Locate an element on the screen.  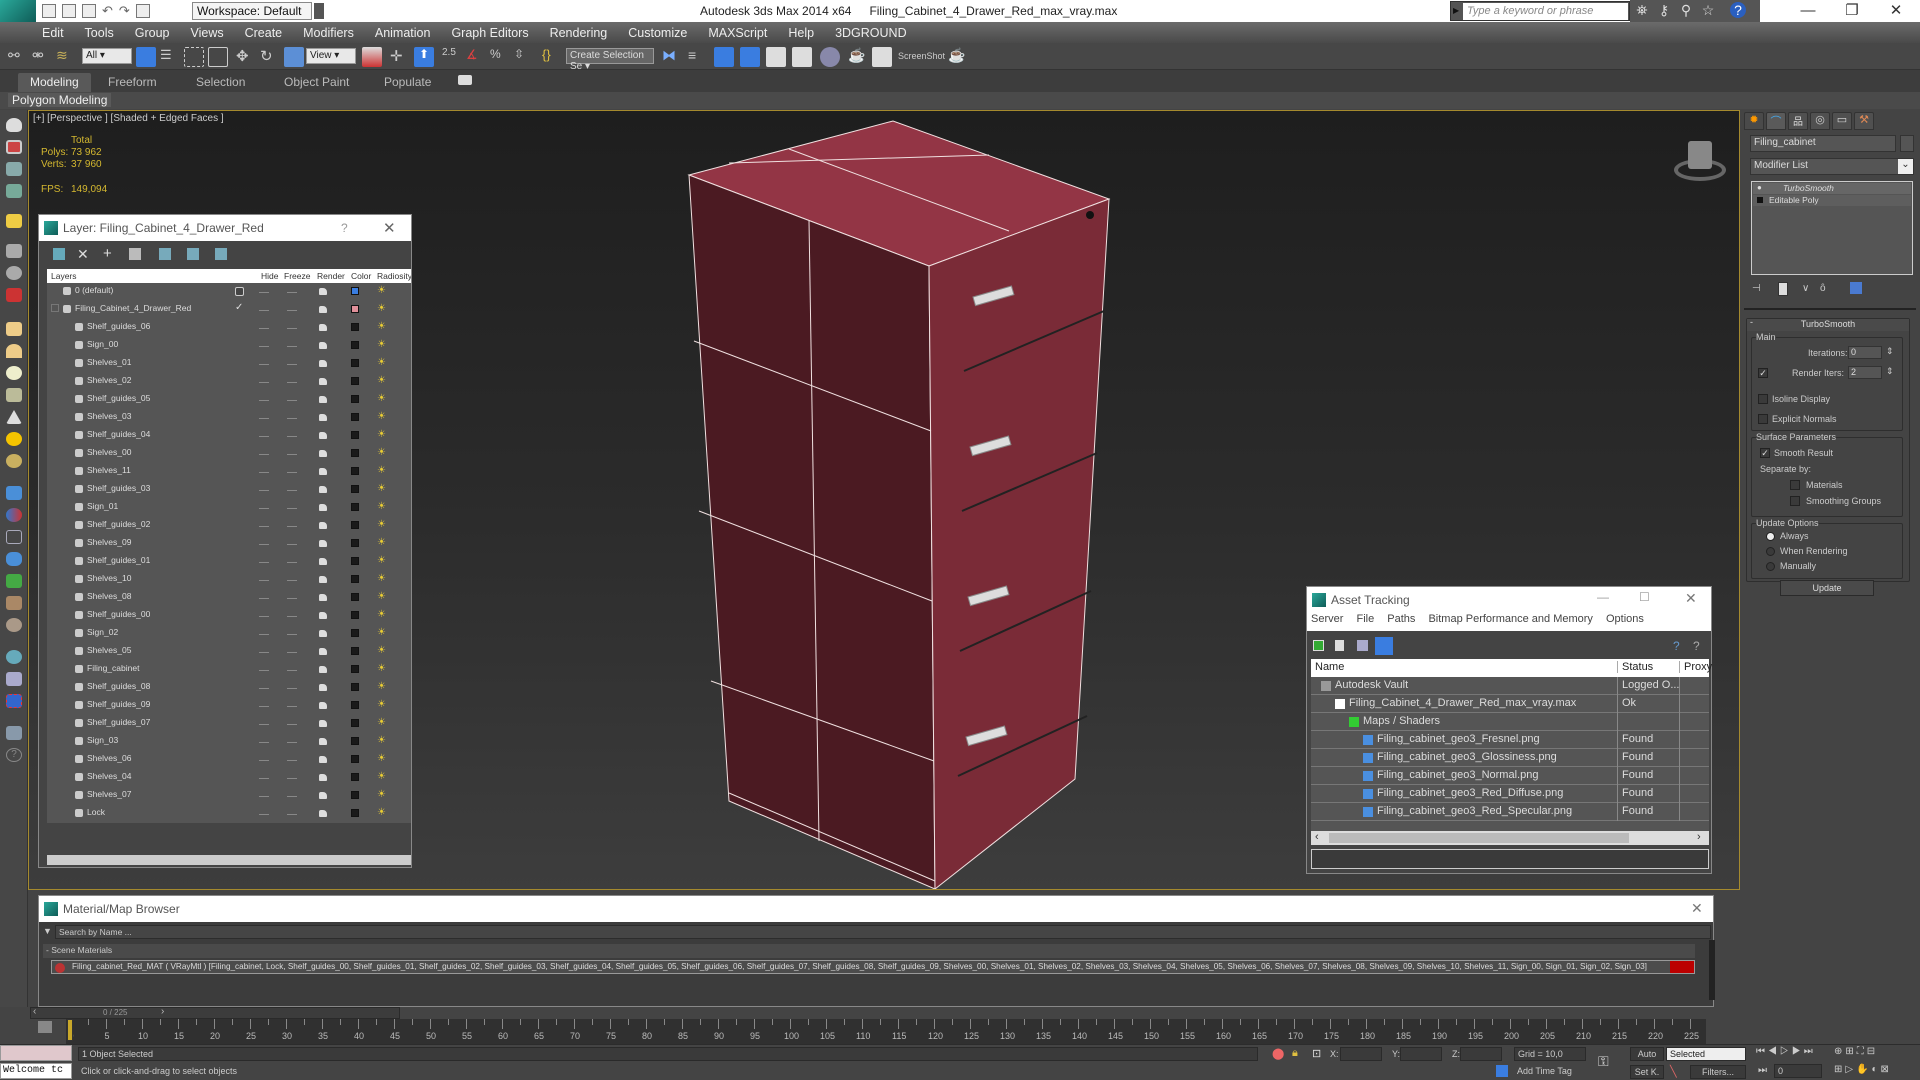
object-row: Shelves_10 ☀ is located at coordinates (229, 580).